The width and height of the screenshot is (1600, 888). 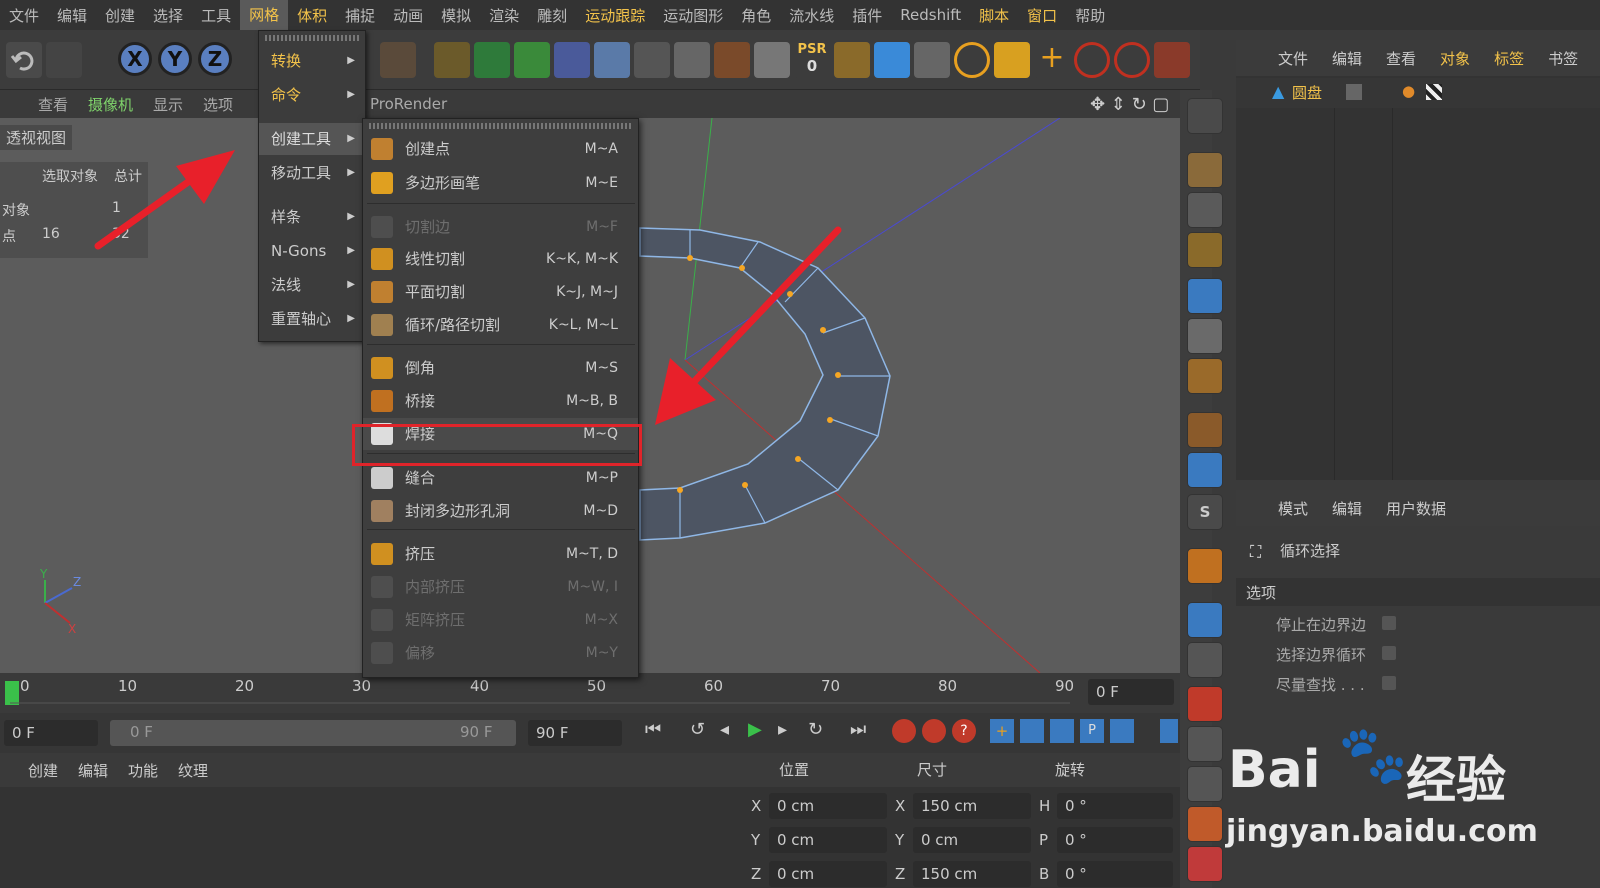 What do you see at coordinates (1389, 653) in the screenshot?
I see `option-select-boundary-loop-checkbox` at bounding box center [1389, 653].